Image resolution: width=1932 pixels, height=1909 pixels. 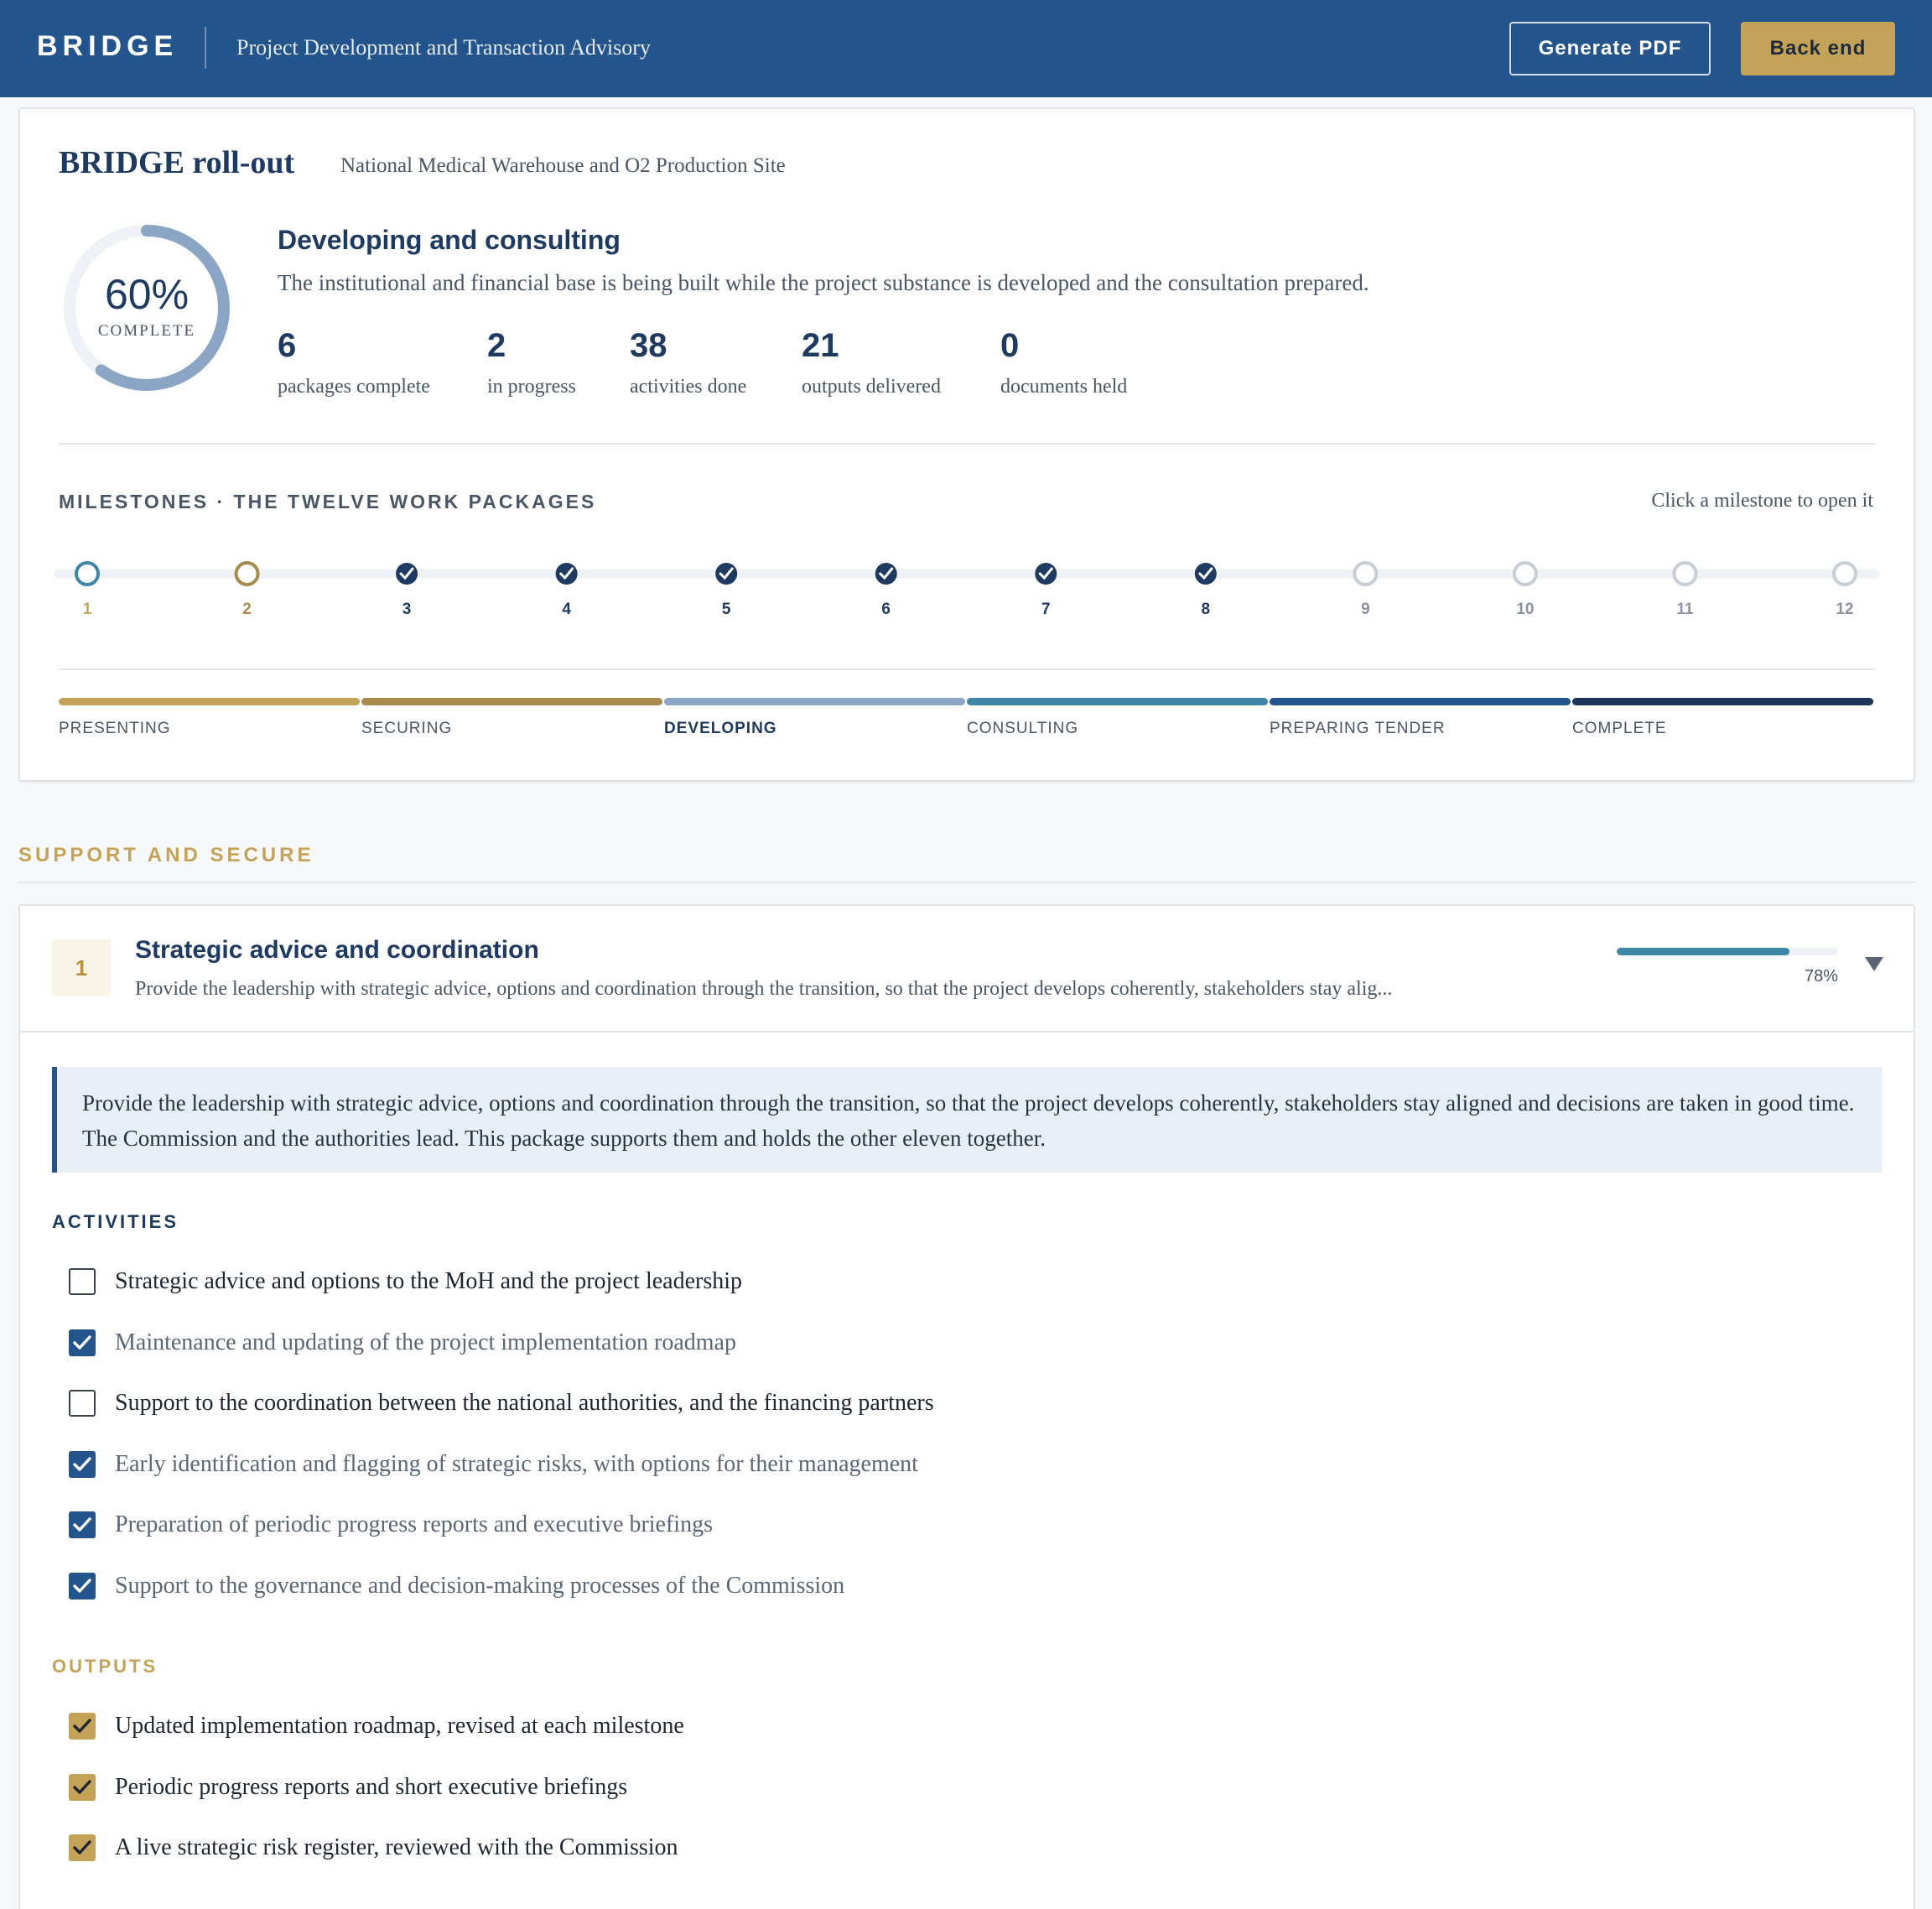 I want to click on milestone-number: 7, so click(x=1046, y=610).